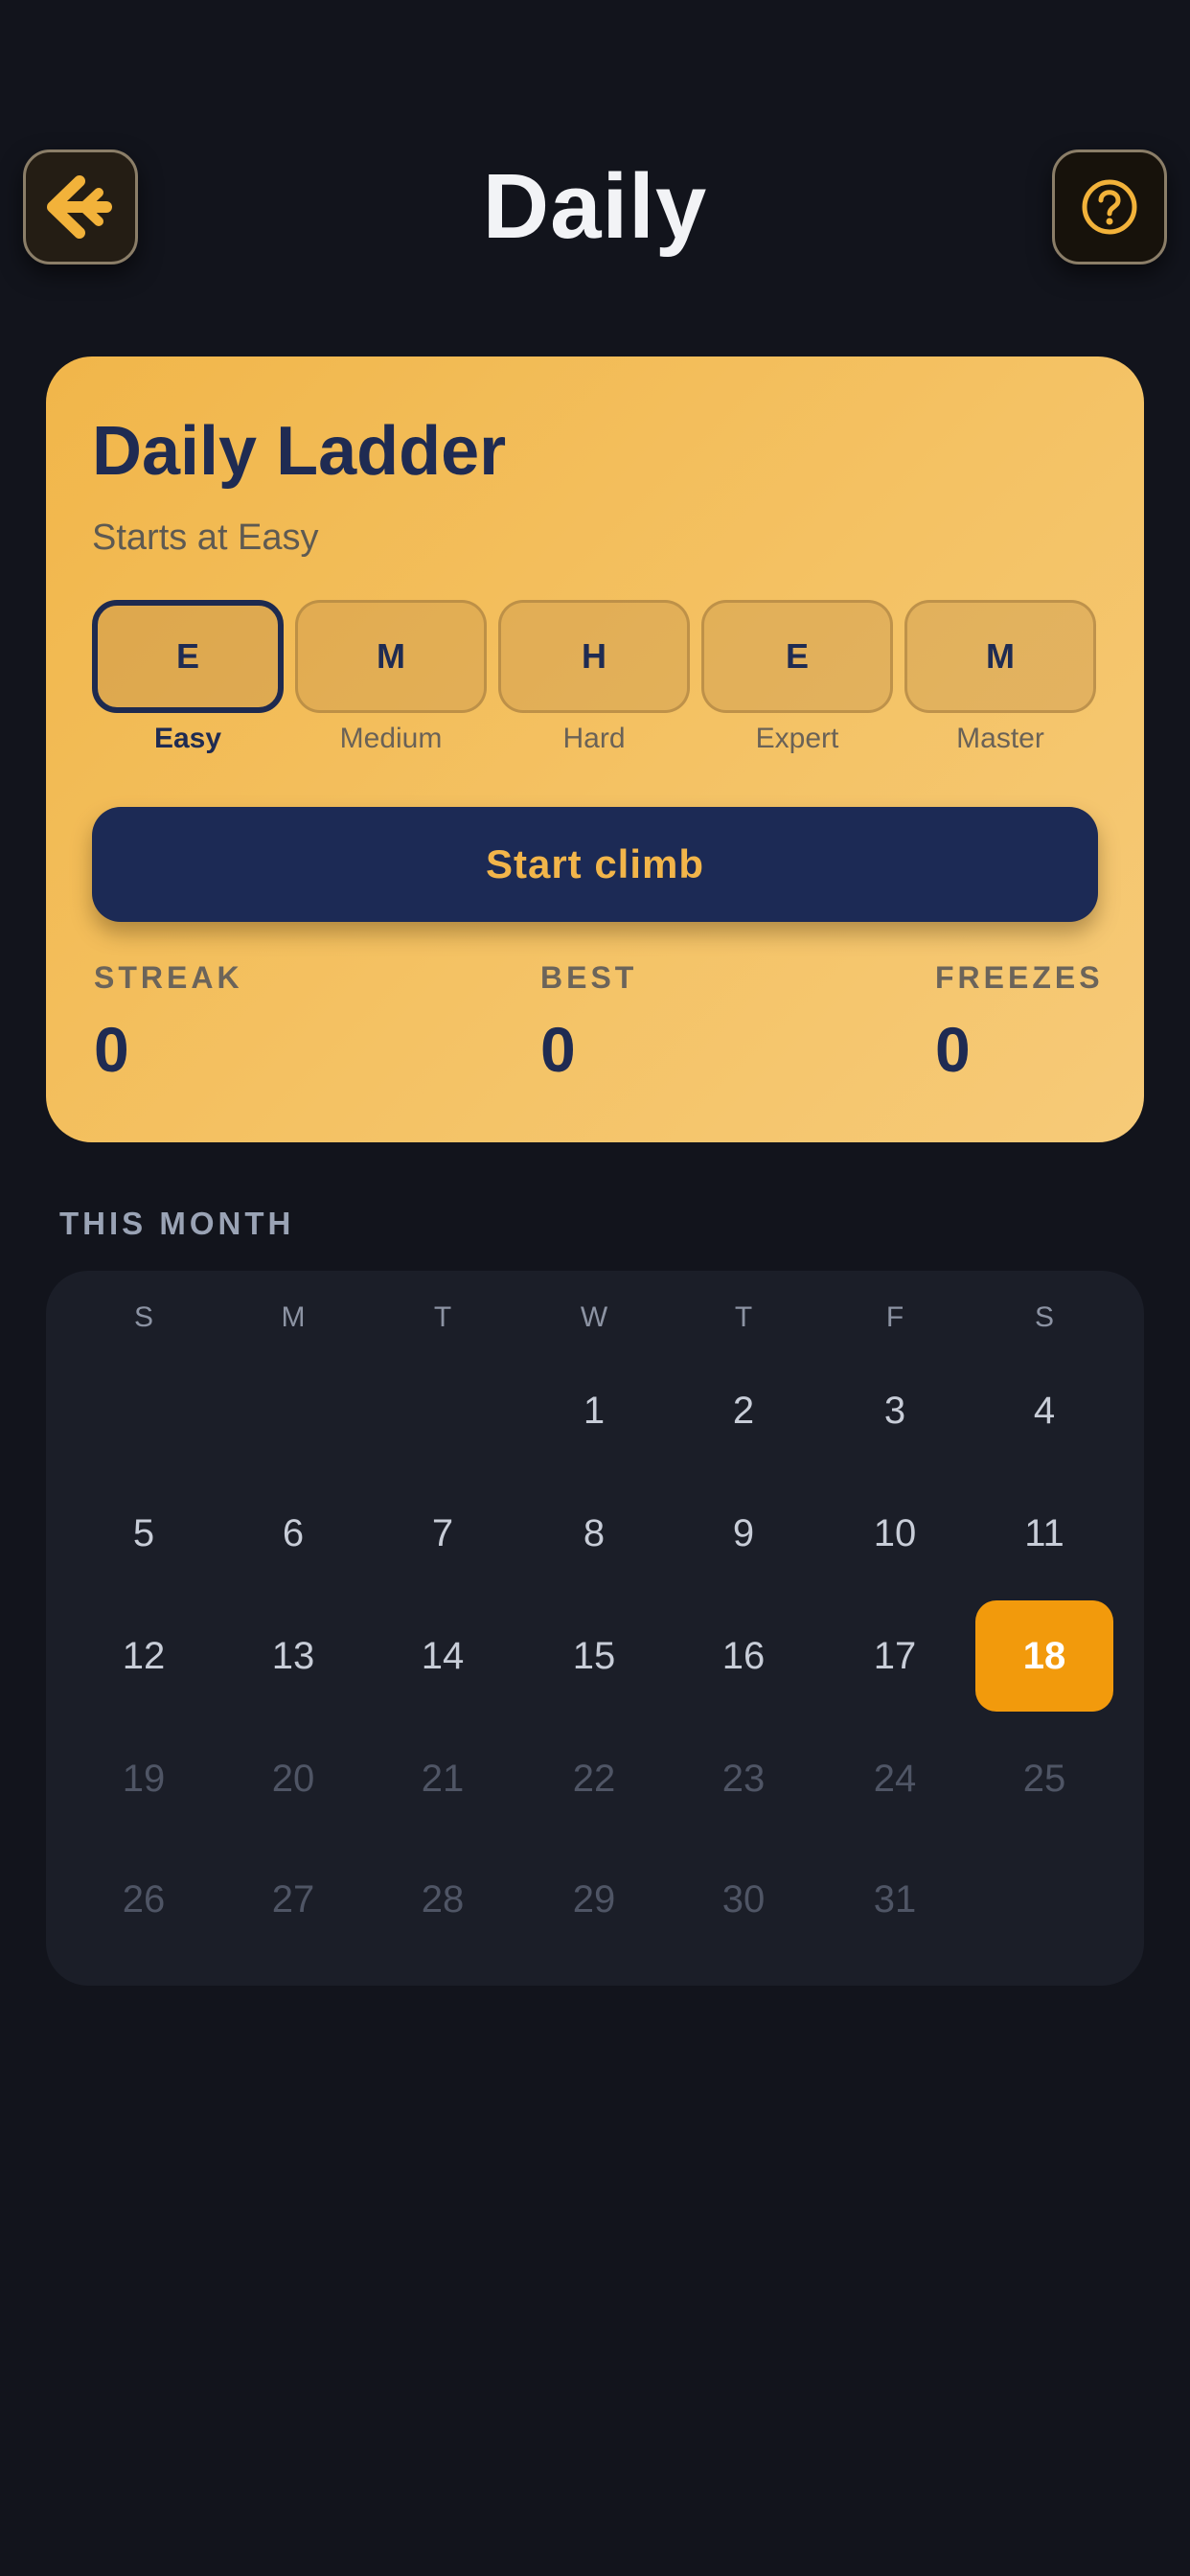  Describe the element at coordinates (594, 1410) in the screenshot. I see `calendar-day: 1` at that location.